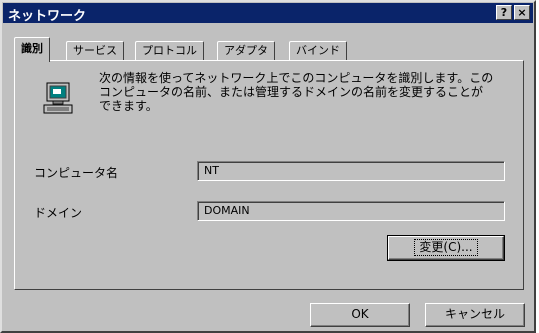 Image resolution: width=539 pixels, height=333 pixels. What do you see at coordinates (522, 12) in the screenshot?
I see `close-button: ×` at bounding box center [522, 12].